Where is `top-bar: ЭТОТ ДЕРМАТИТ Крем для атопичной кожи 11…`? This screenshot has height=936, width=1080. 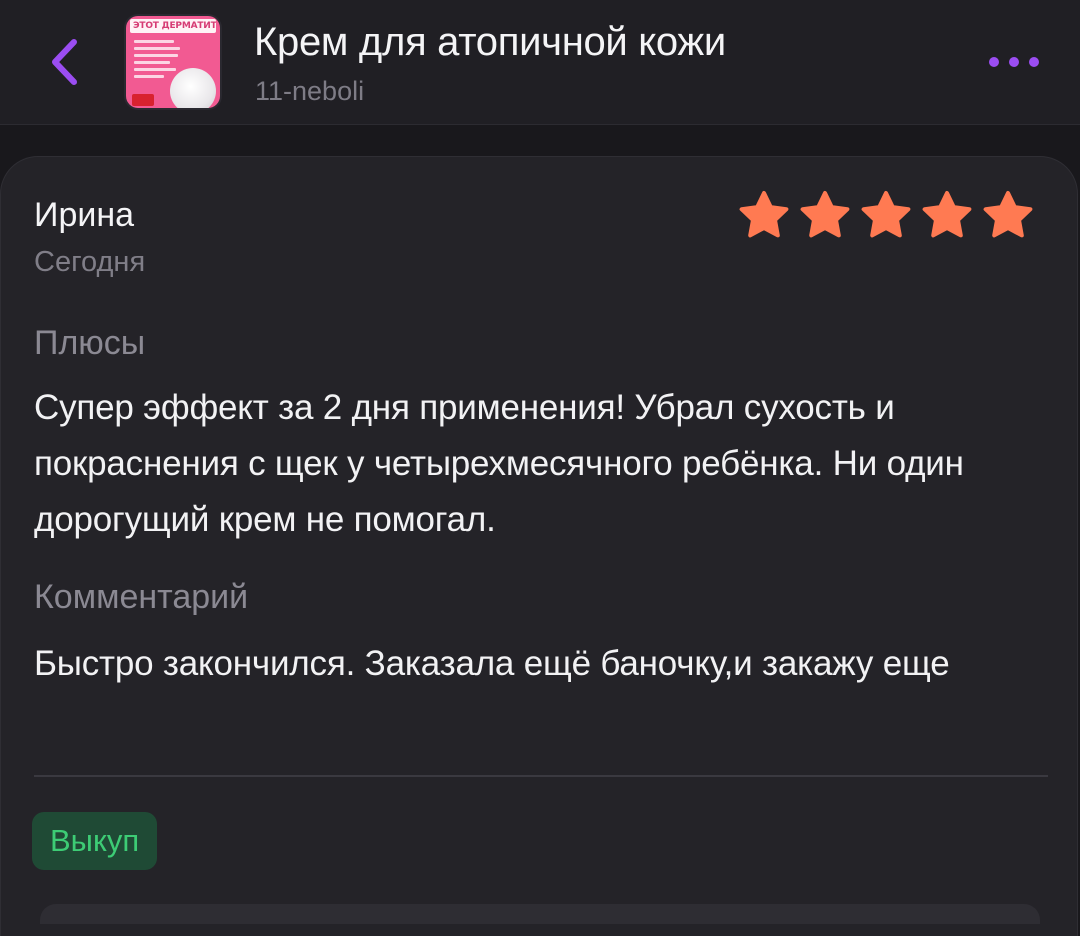
top-bar: ЭТОТ ДЕРМАТИТ Крем для атопичной кожи 11… is located at coordinates (540, 62).